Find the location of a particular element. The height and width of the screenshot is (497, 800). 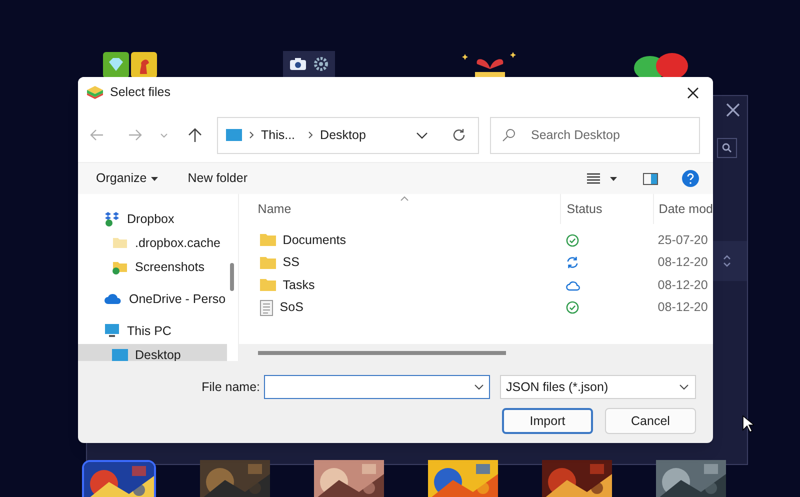

window-title: Select files is located at coordinates (140, 93).